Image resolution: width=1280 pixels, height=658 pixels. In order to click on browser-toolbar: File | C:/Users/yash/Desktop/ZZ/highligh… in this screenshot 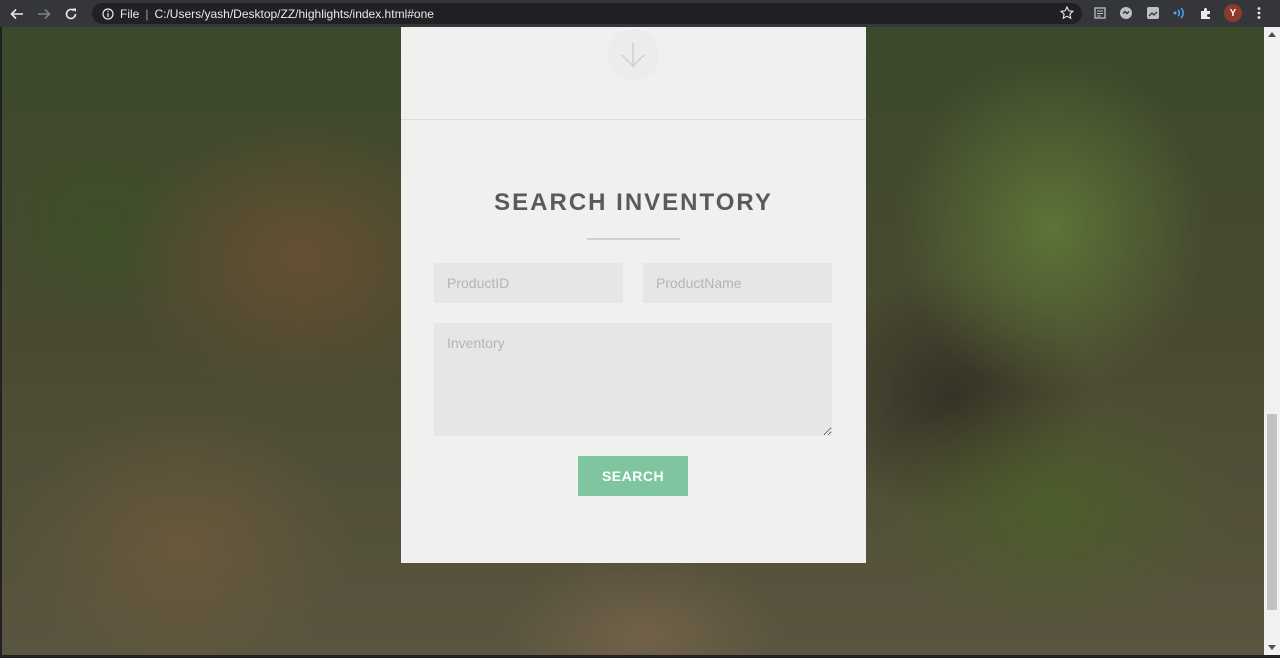, I will do `click(640, 13)`.